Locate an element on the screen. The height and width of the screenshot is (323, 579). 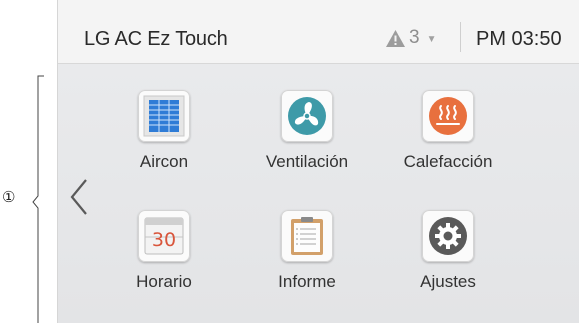
calendar-icon: 30 is located at coordinates (164, 236).